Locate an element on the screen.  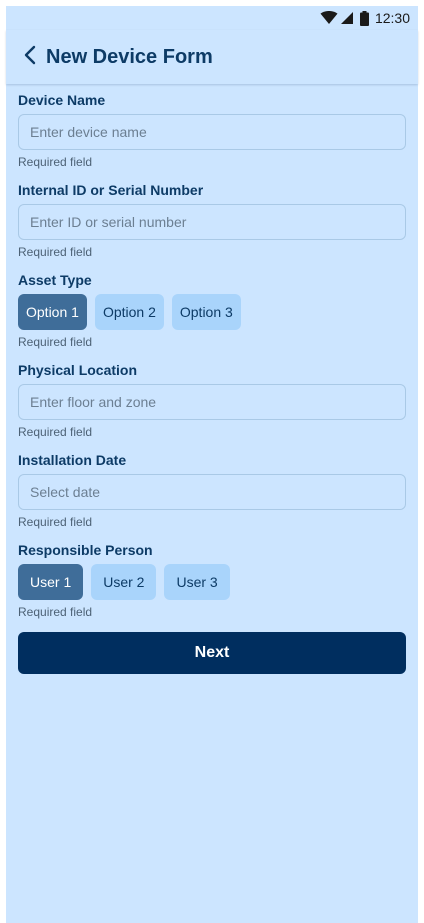
next-button: Next is located at coordinates (212, 653).